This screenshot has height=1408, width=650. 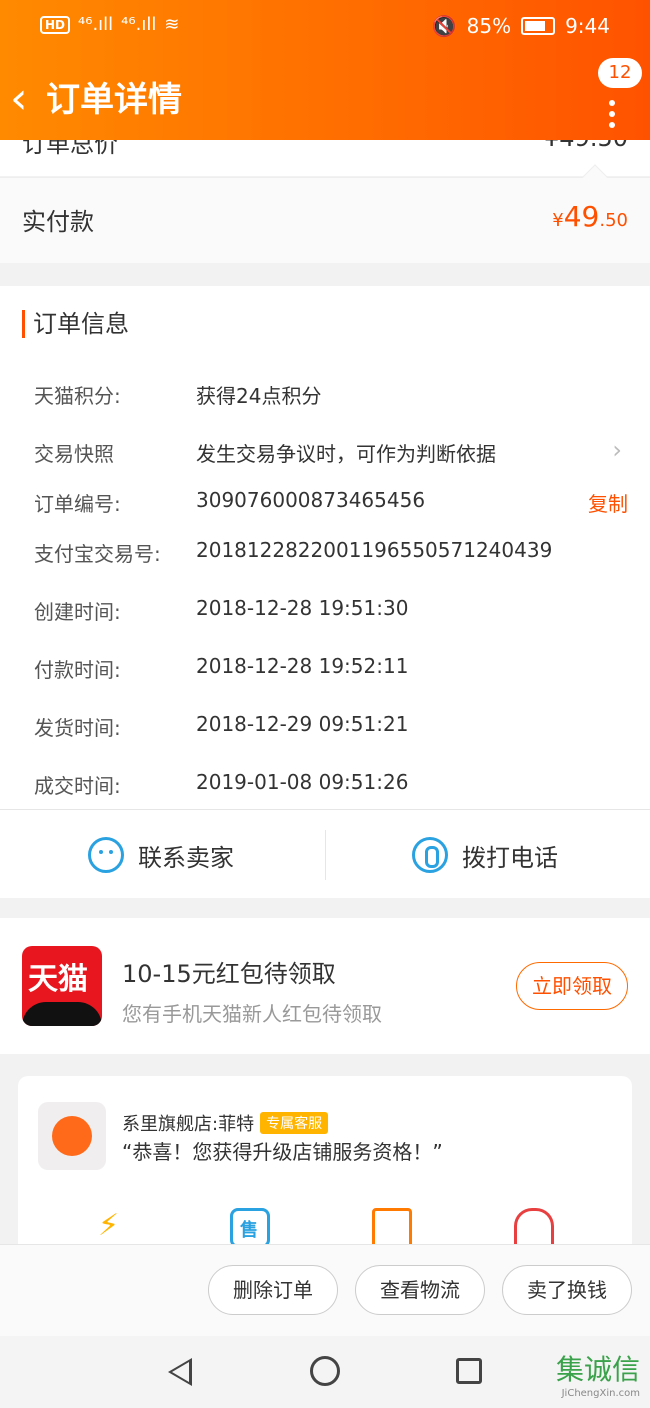 What do you see at coordinates (294, 1123) in the screenshot?
I see `exclusive-service-tag: 专属客服` at bounding box center [294, 1123].